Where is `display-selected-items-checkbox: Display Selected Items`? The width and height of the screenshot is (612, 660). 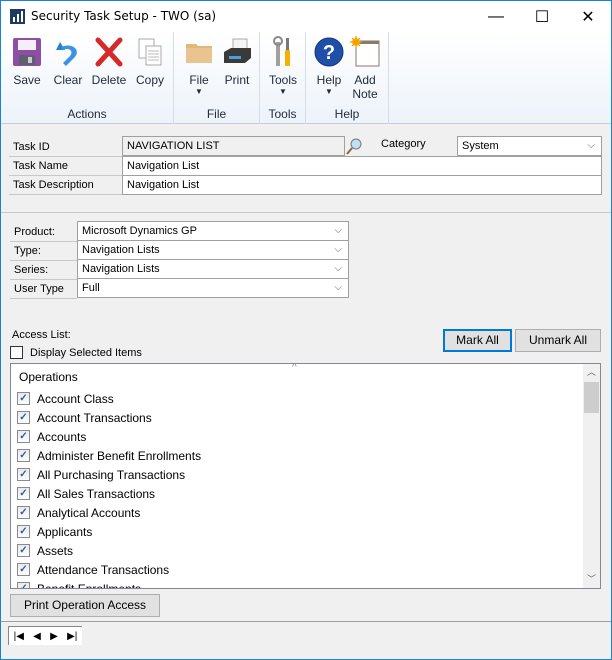 display-selected-items-checkbox: Display Selected Items is located at coordinates (76, 352).